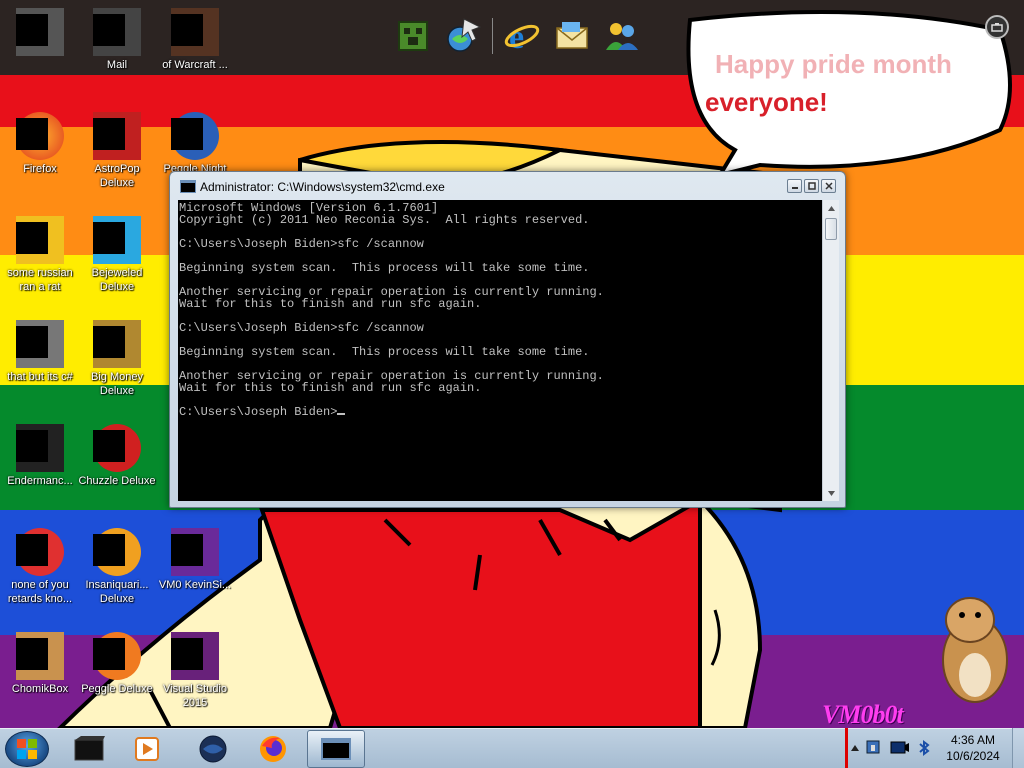  Describe the element at coordinates (900, 748) in the screenshot. I see `tray-display-icon` at that location.